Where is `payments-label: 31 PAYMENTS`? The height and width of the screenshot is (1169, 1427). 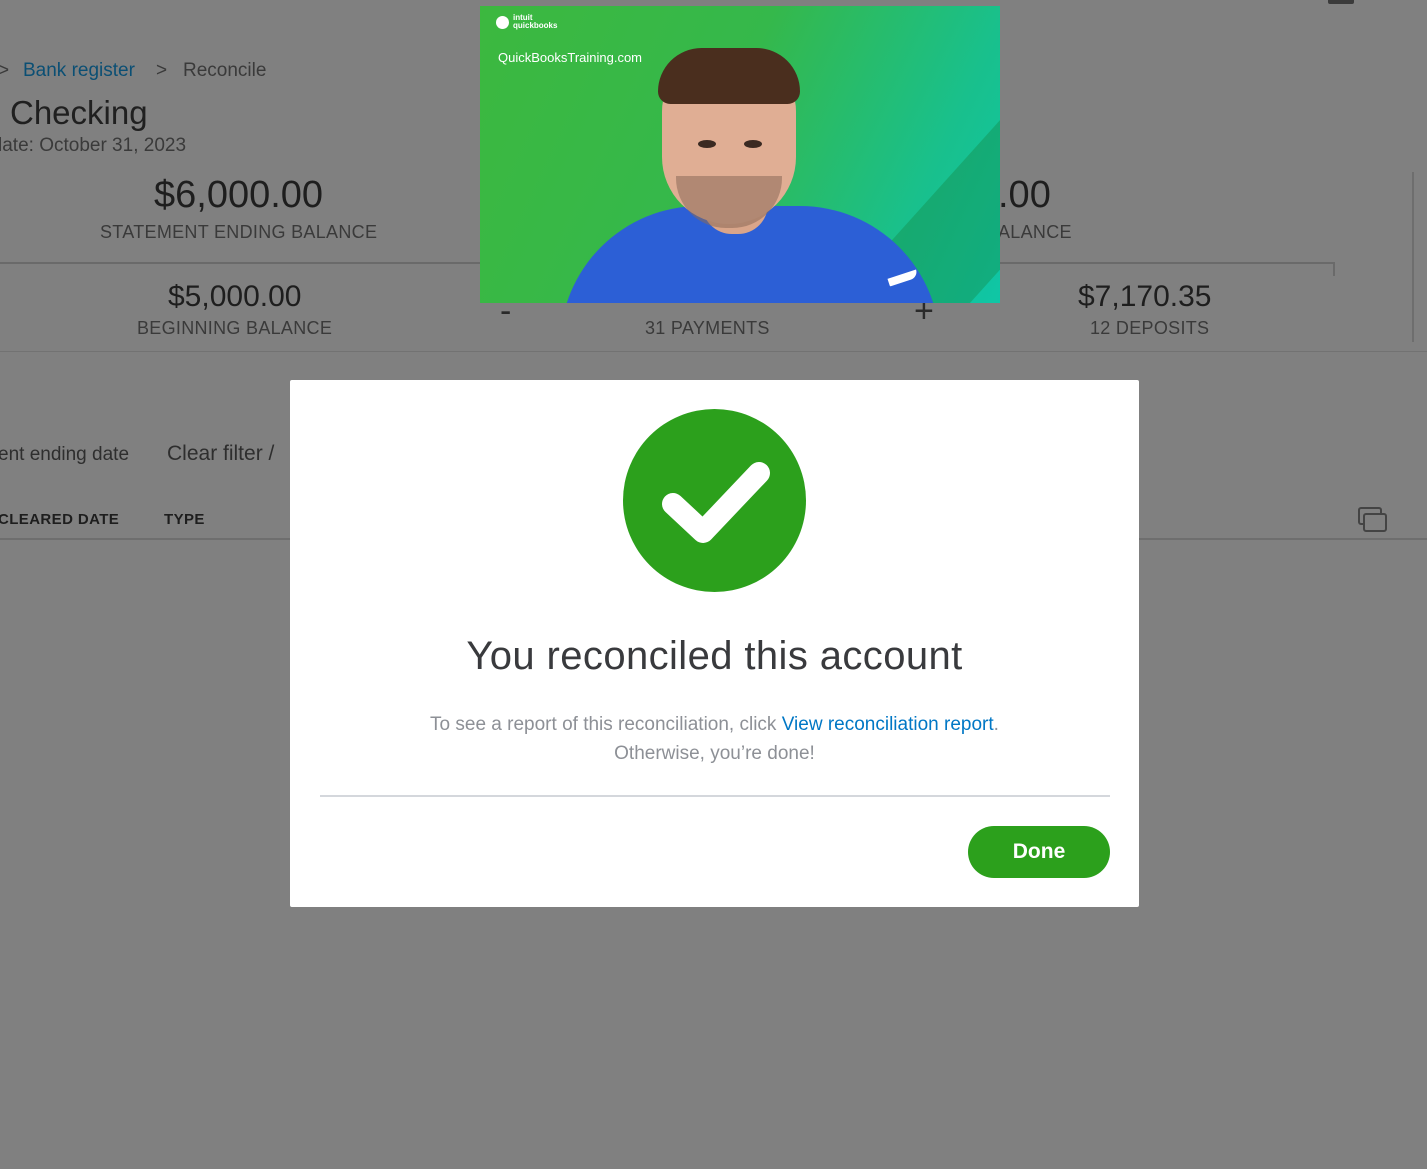
payments-label: 31 PAYMENTS is located at coordinates (707, 328).